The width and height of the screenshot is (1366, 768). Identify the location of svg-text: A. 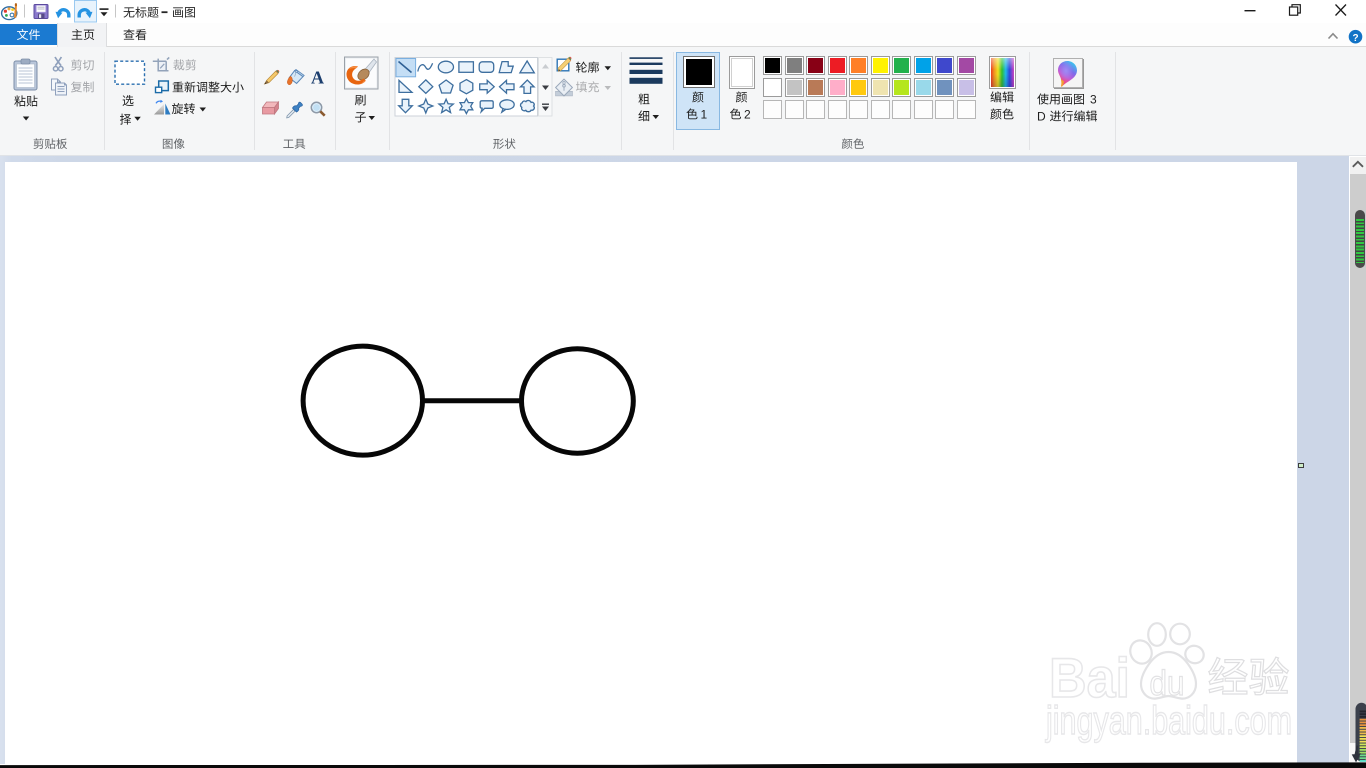
(317, 78).